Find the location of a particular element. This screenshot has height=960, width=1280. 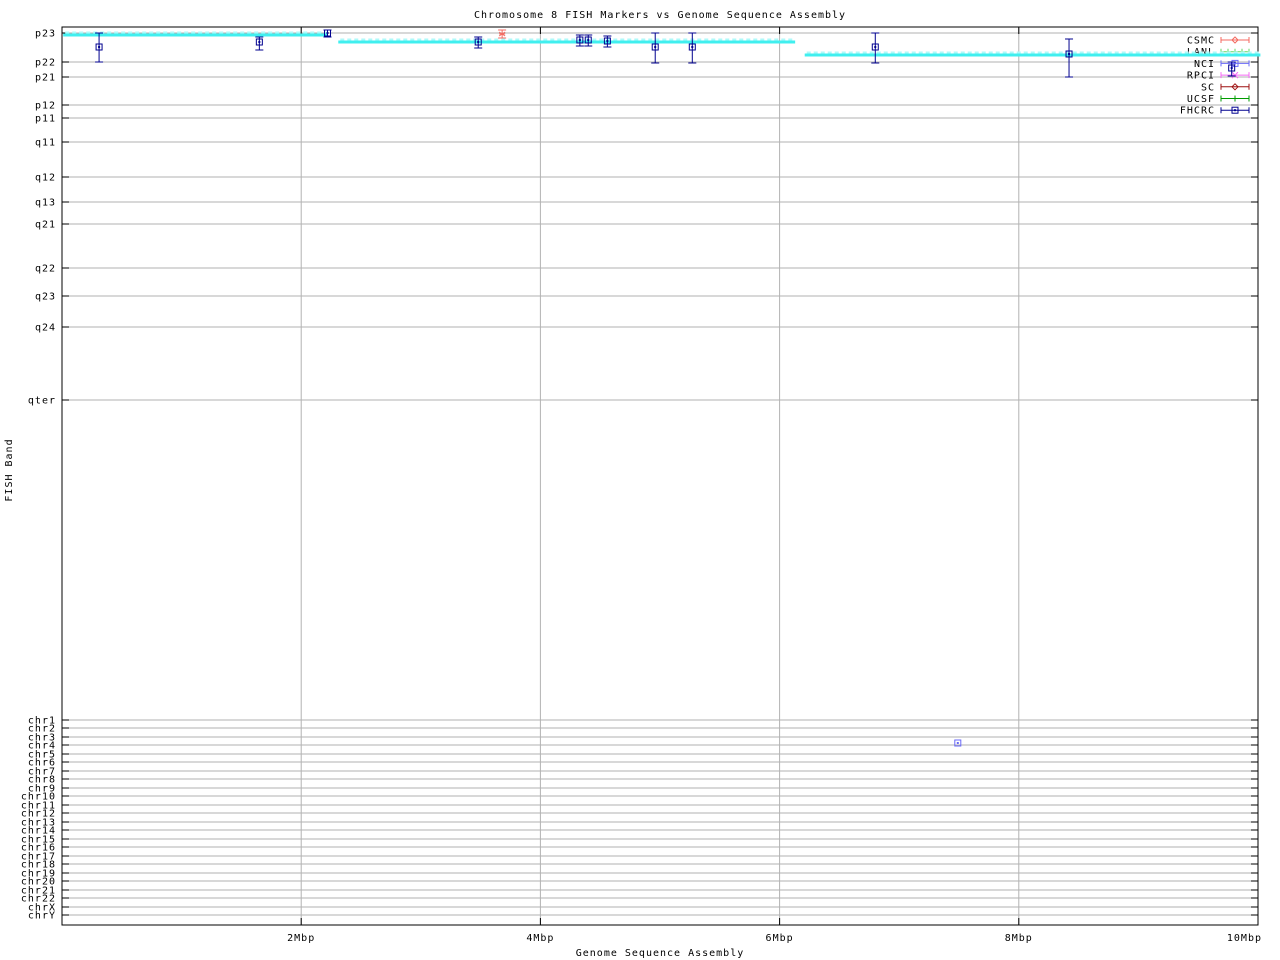

x-axis-title: Genome Sequence Assembly is located at coordinates (660, 953).